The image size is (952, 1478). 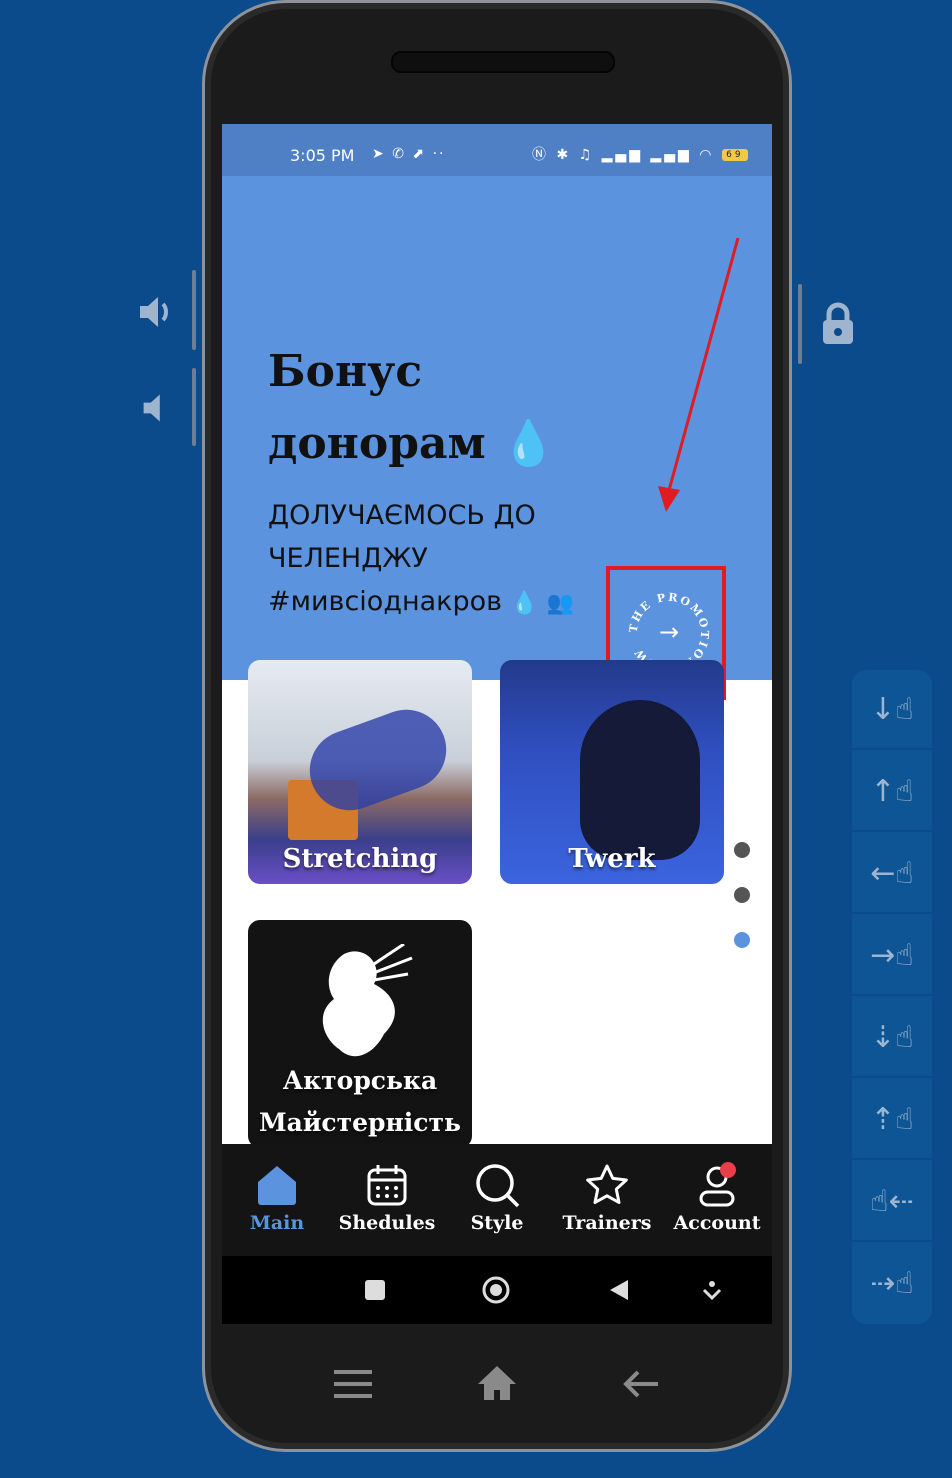 What do you see at coordinates (742, 940) in the screenshot?
I see `pager-dot-active` at bounding box center [742, 940].